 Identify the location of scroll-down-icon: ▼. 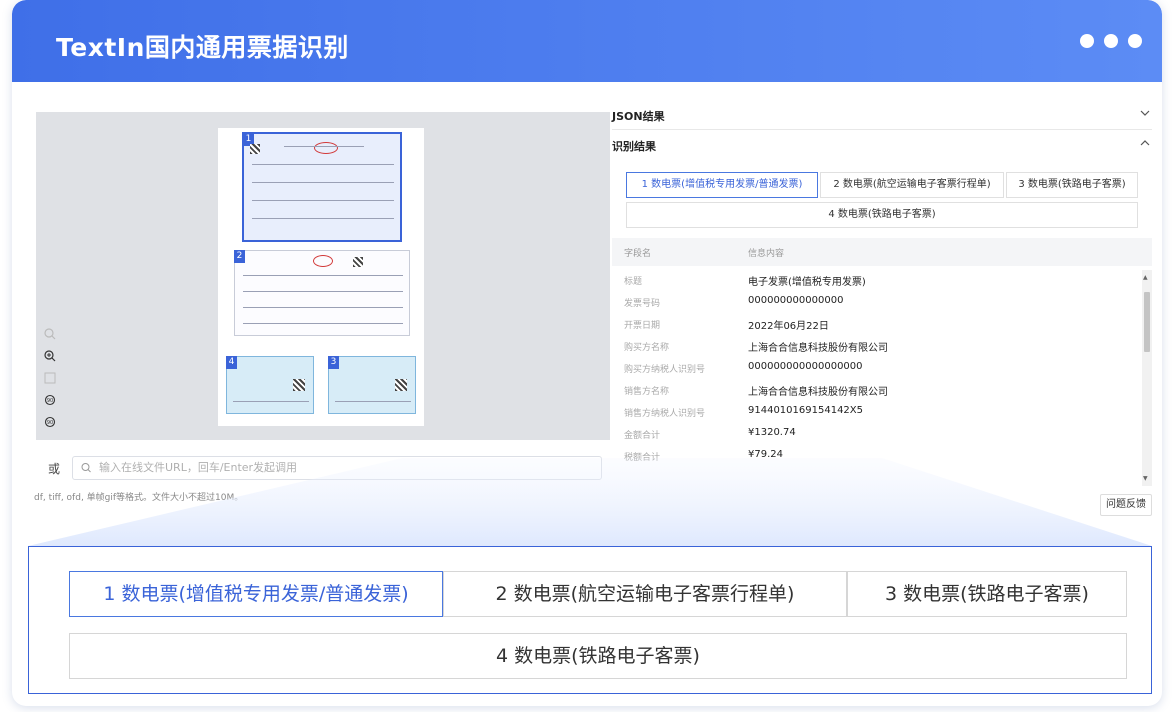
(1145, 478).